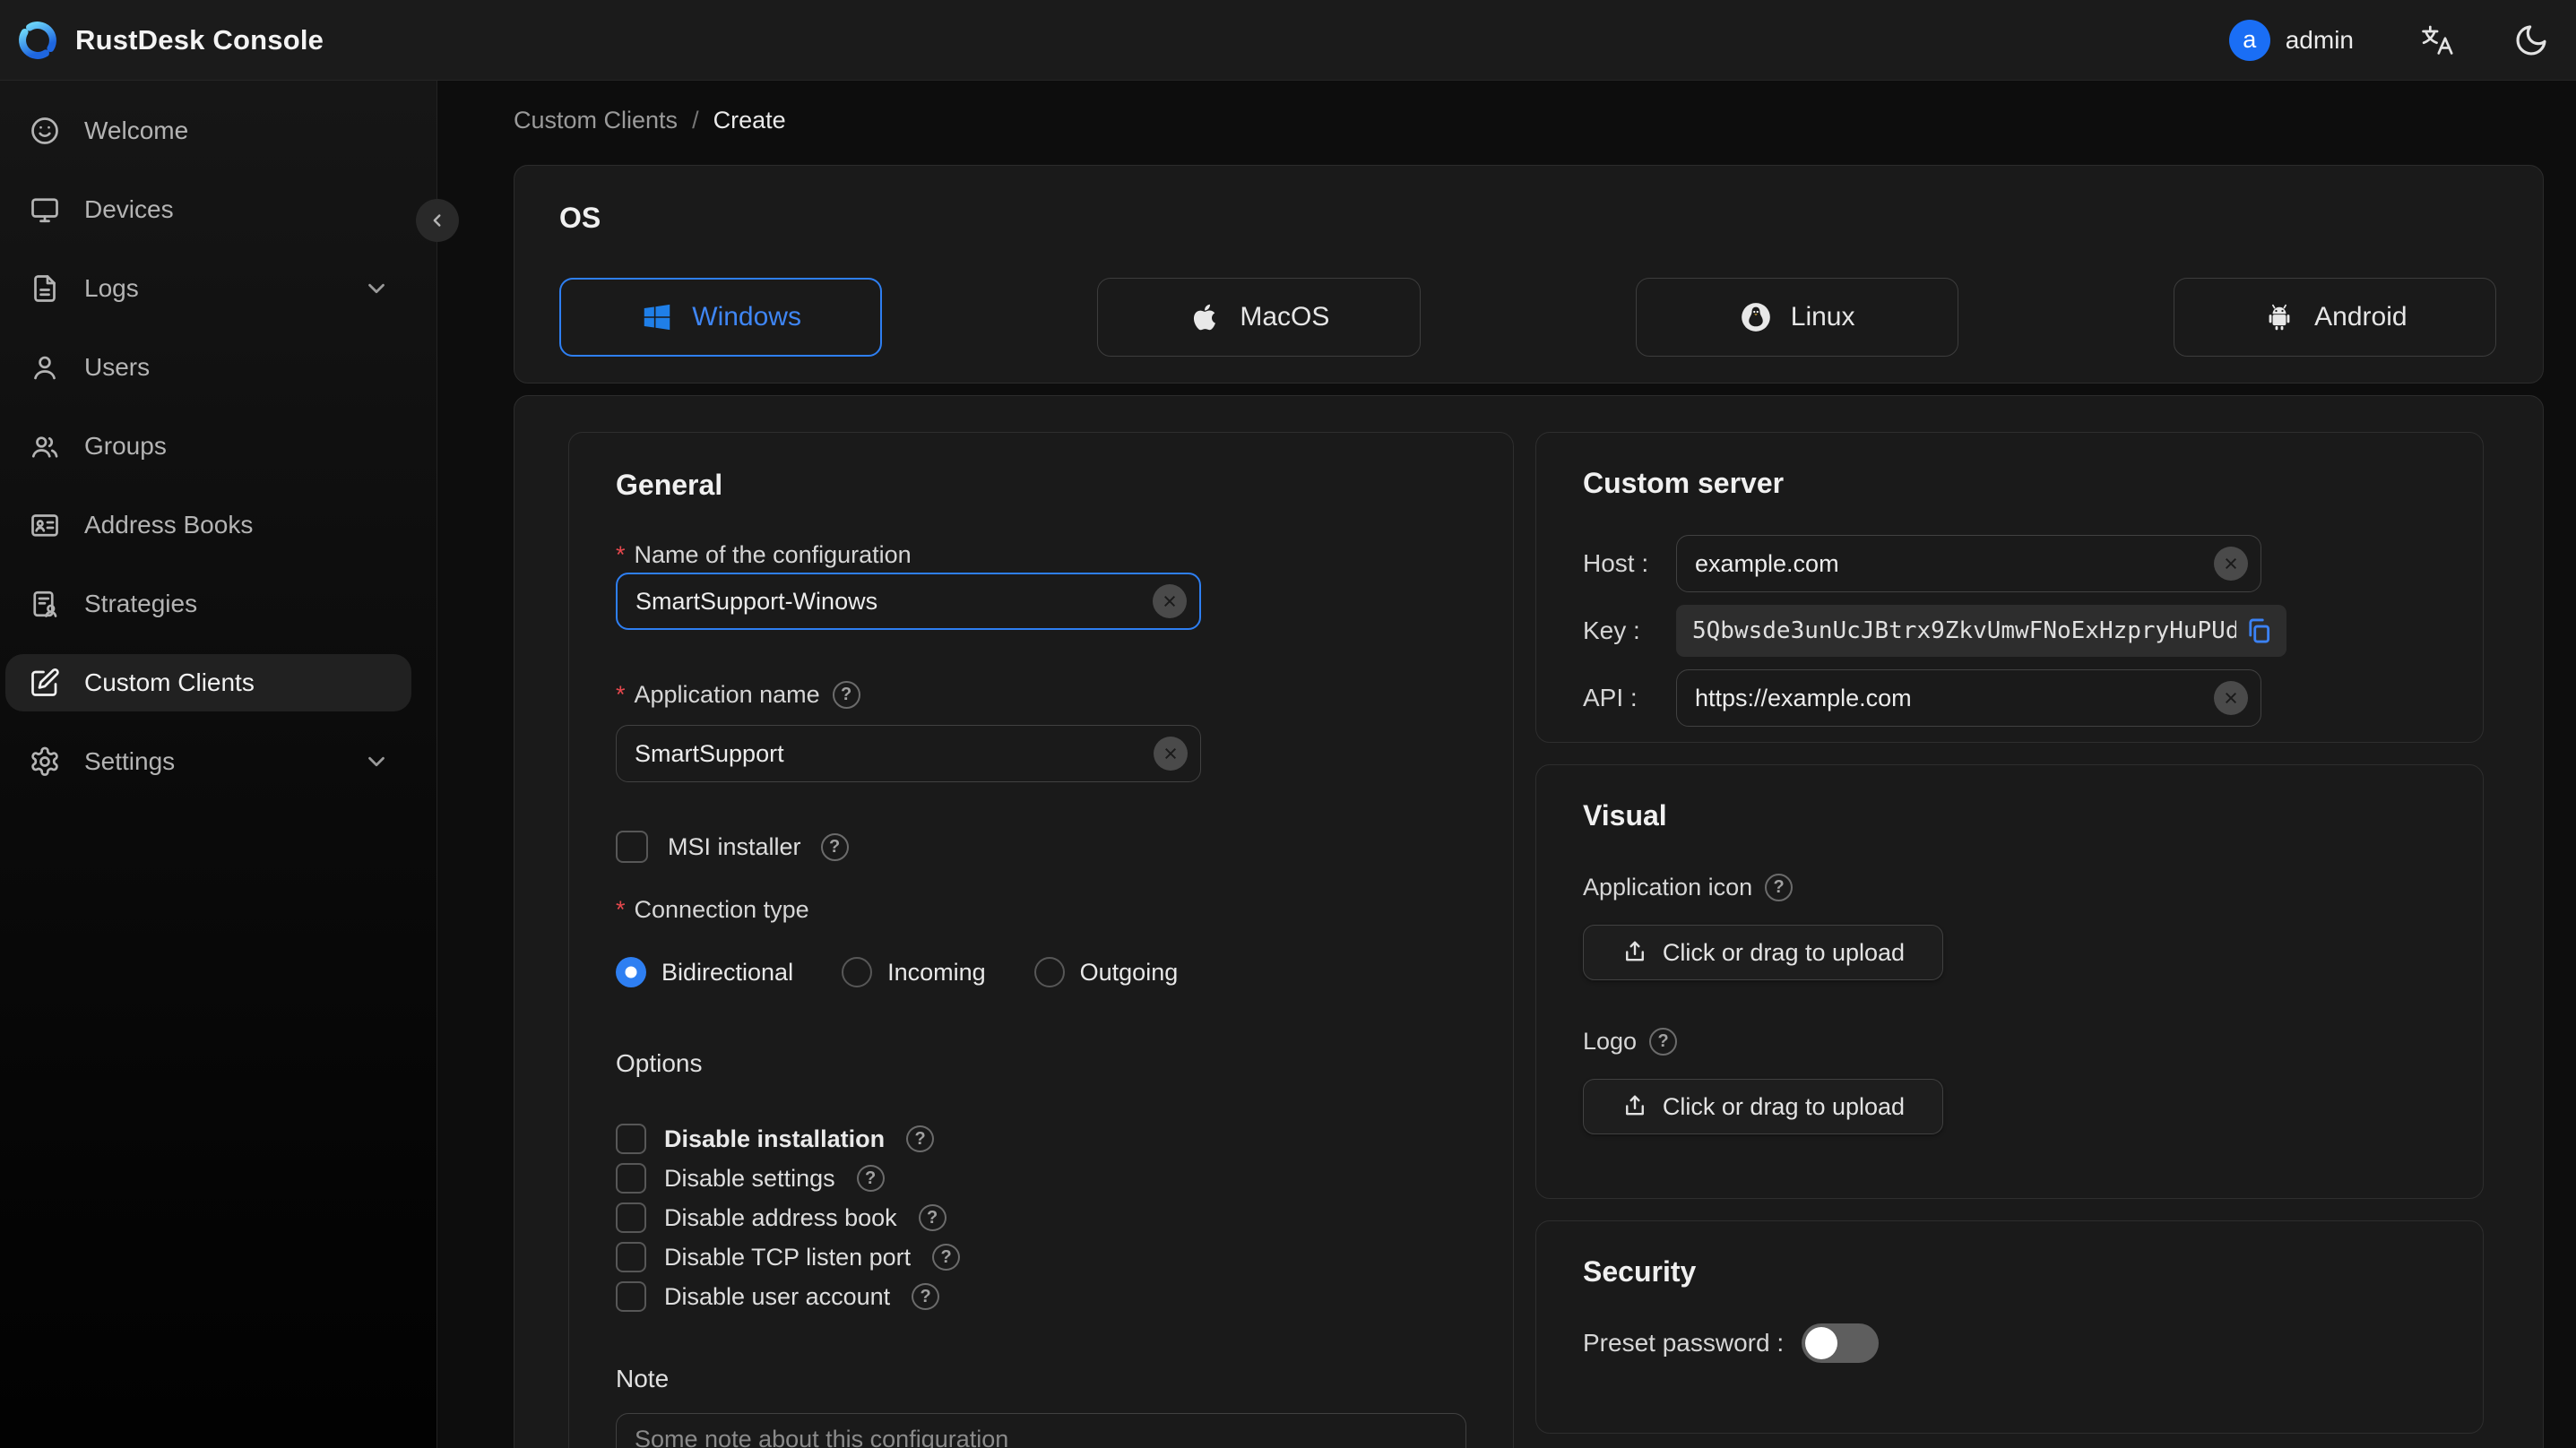 The image size is (2576, 1448). Describe the element at coordinates (1763, 1106) in the screenshot. I see `logo-upload-button: Click or drag to upload` at that location.